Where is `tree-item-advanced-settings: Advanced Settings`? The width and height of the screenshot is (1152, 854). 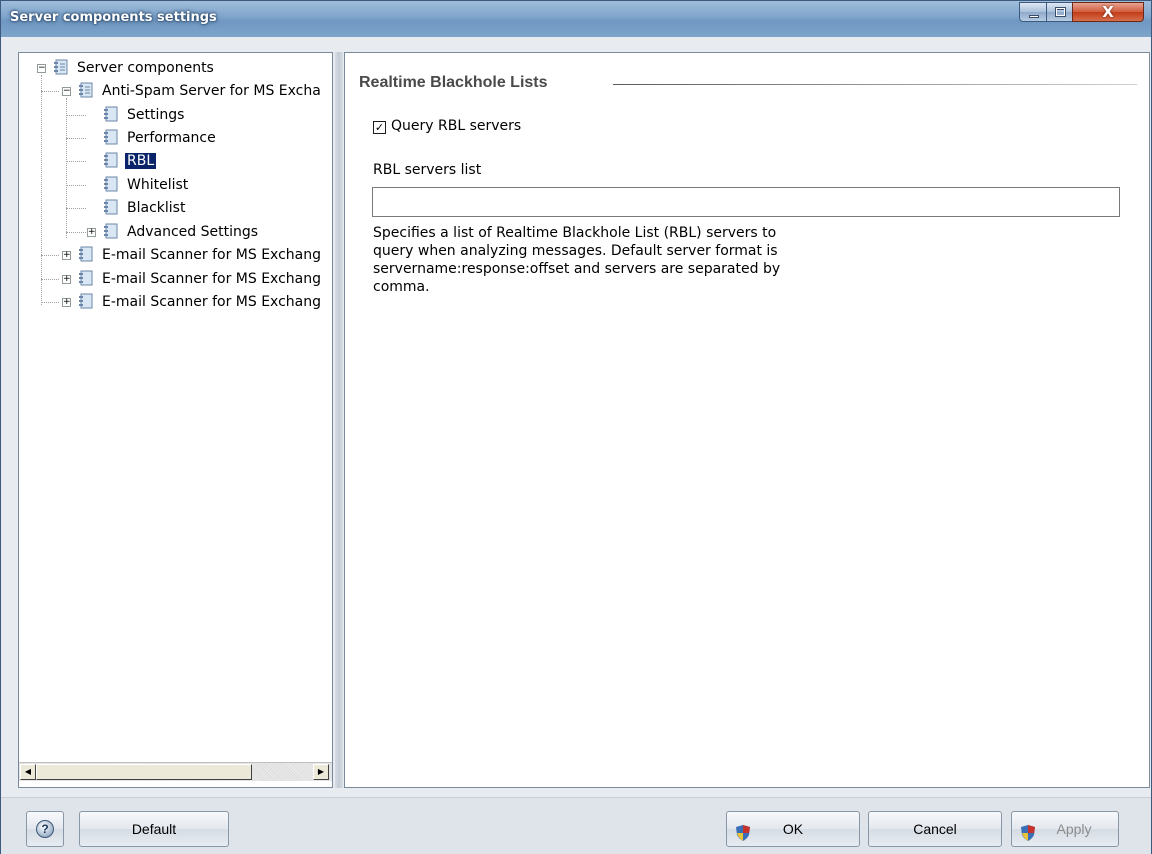 tree-item-advanced-settings: Advanced Settings is located at coordinates (181, 232).